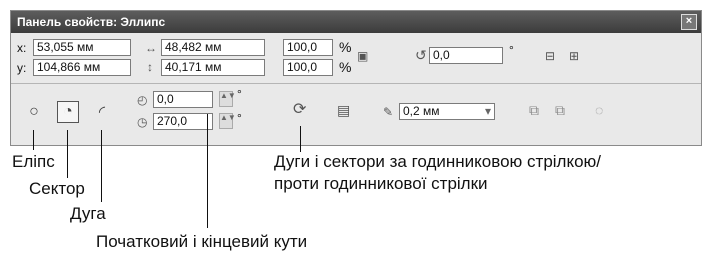 The height and width of the screenshot is (260, 705). What do you see at coordinates (227, 121) in the screenshot?
I see `end-angle-spinner: ▲▼` at bounding box center [227, 121].